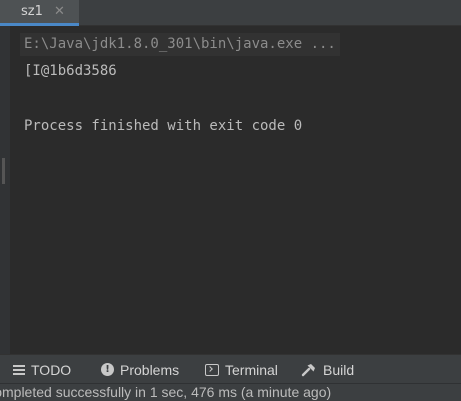 This screenshot has width=461, height=401. I want to click on tool-todo-label: TODO, so click(51, 369).